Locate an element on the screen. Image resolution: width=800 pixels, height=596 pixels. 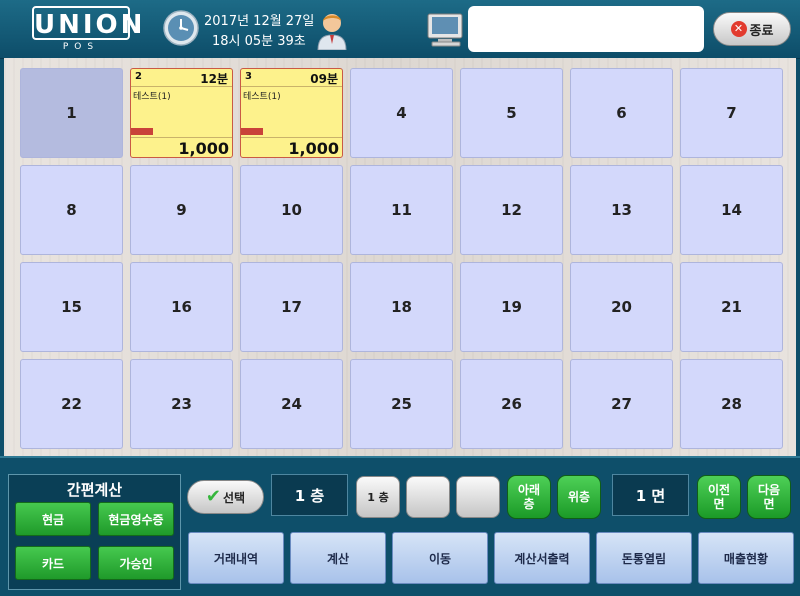
table-number: 21 is located at coordinates (731, 307).